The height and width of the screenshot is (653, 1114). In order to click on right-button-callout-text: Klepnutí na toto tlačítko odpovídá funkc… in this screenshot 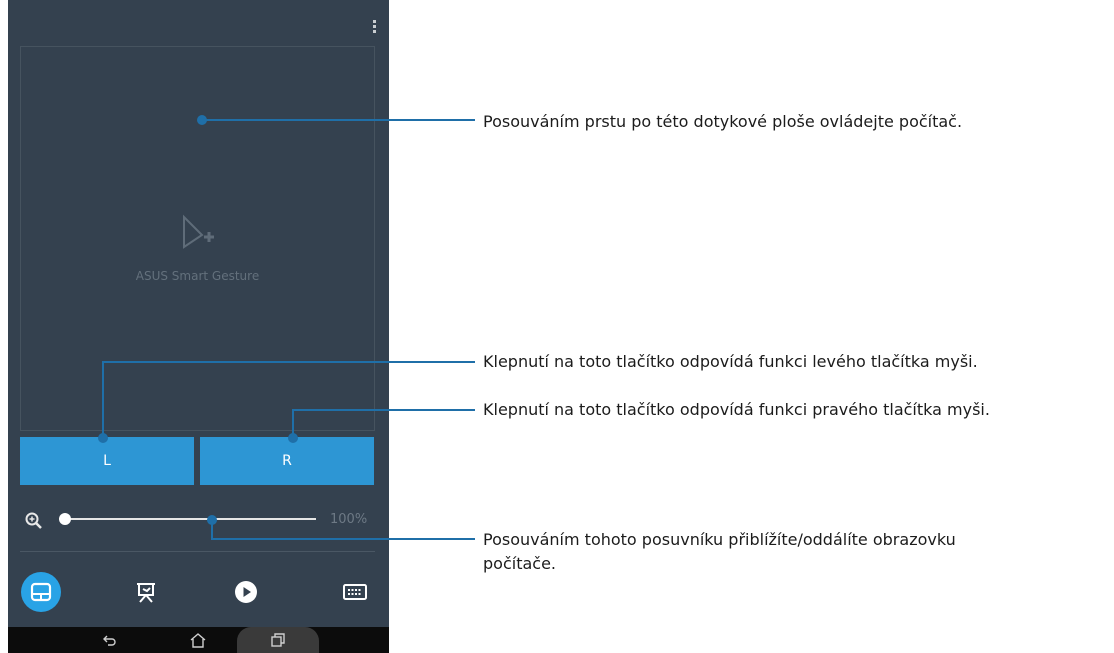, I will do `click(736, 409)`.